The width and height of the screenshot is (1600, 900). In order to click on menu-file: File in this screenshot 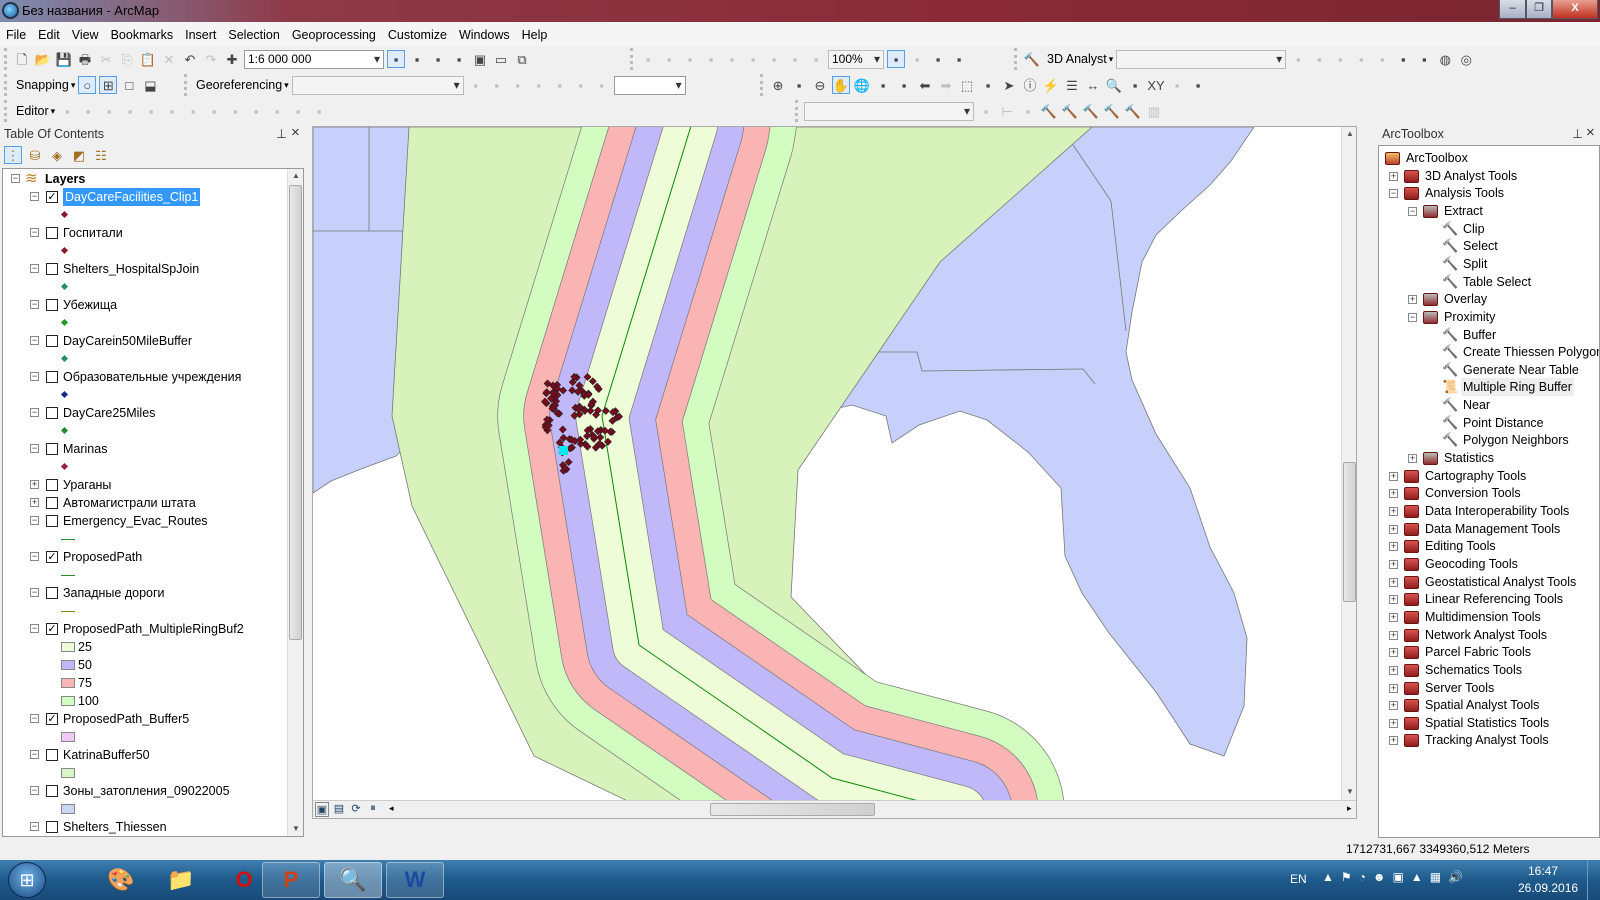, I will do `click(16, 32)`.